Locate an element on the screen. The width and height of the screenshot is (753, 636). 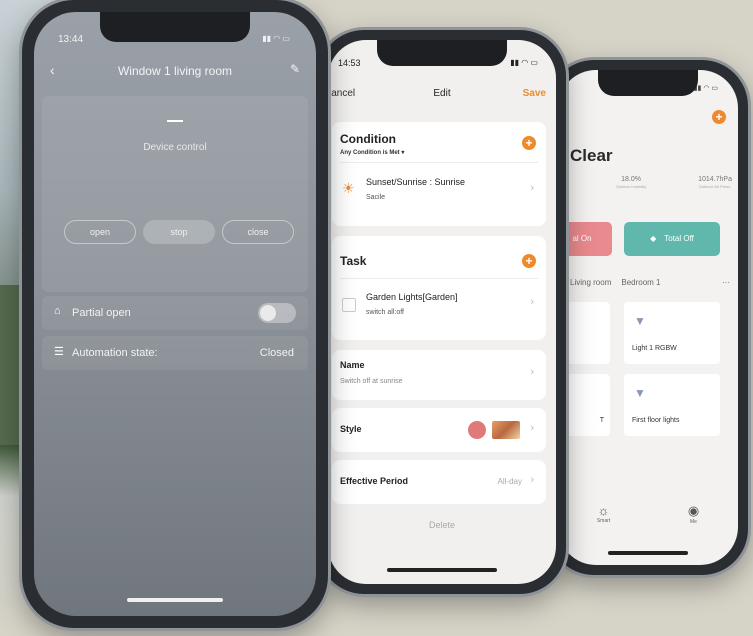
delete-button: Delete is located at coordinates (442, 525).